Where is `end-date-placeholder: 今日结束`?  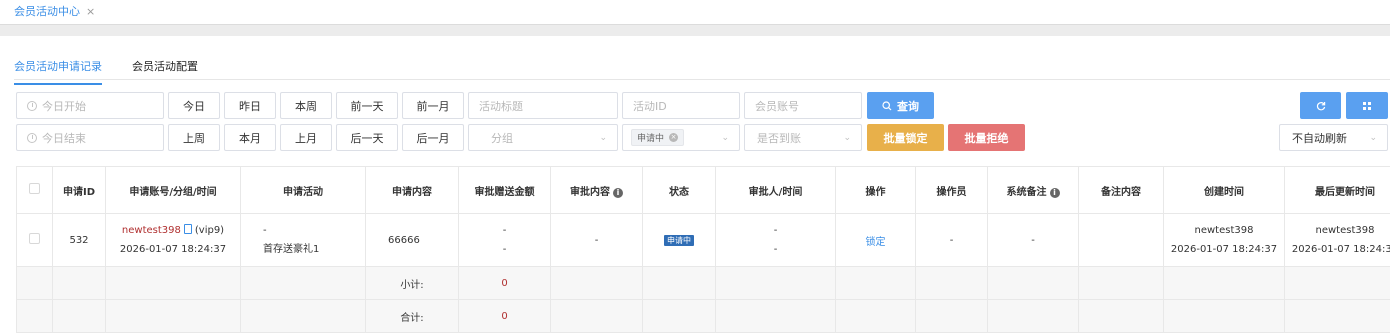 end-date-placeholder: 今日结束 is located at coordinates (64, 138).